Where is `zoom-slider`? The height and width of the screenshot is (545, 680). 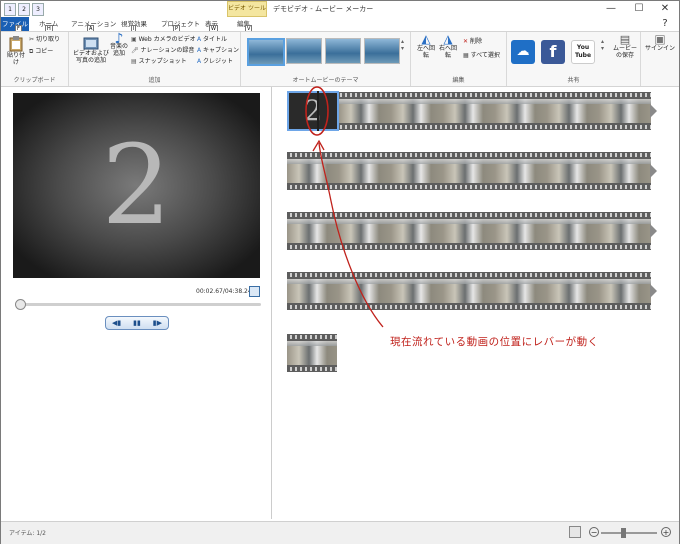 zoom-slider is located at coordinates (629, 533).